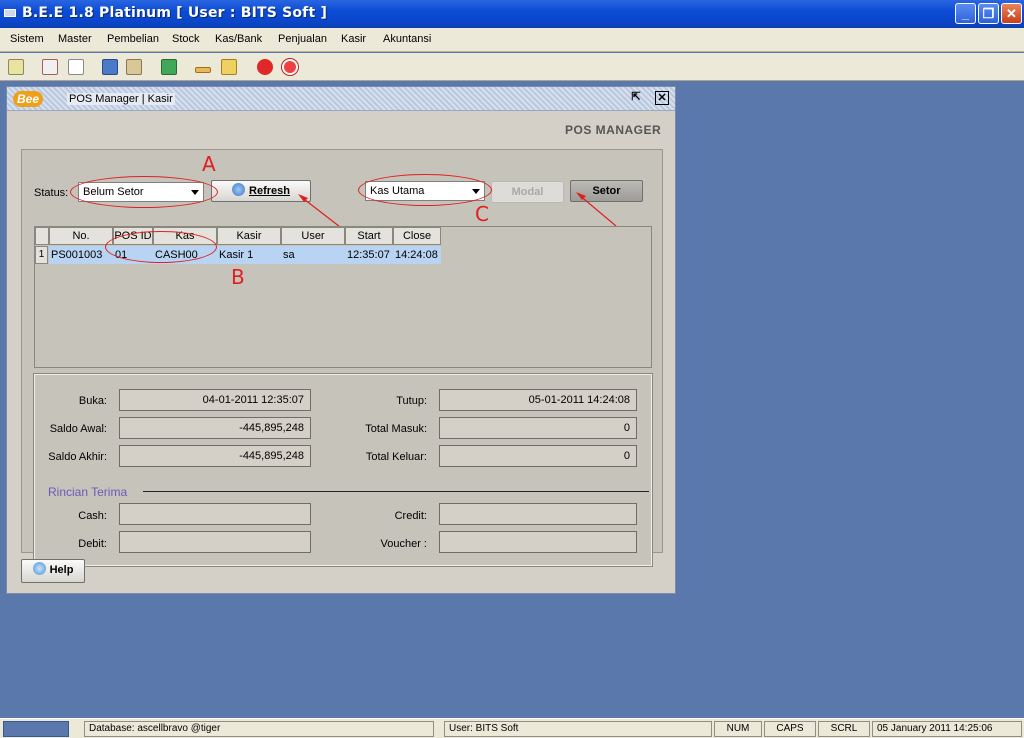 This screenshot has width=1024, height=738. I want to click on toolbar, so click(512, 67).